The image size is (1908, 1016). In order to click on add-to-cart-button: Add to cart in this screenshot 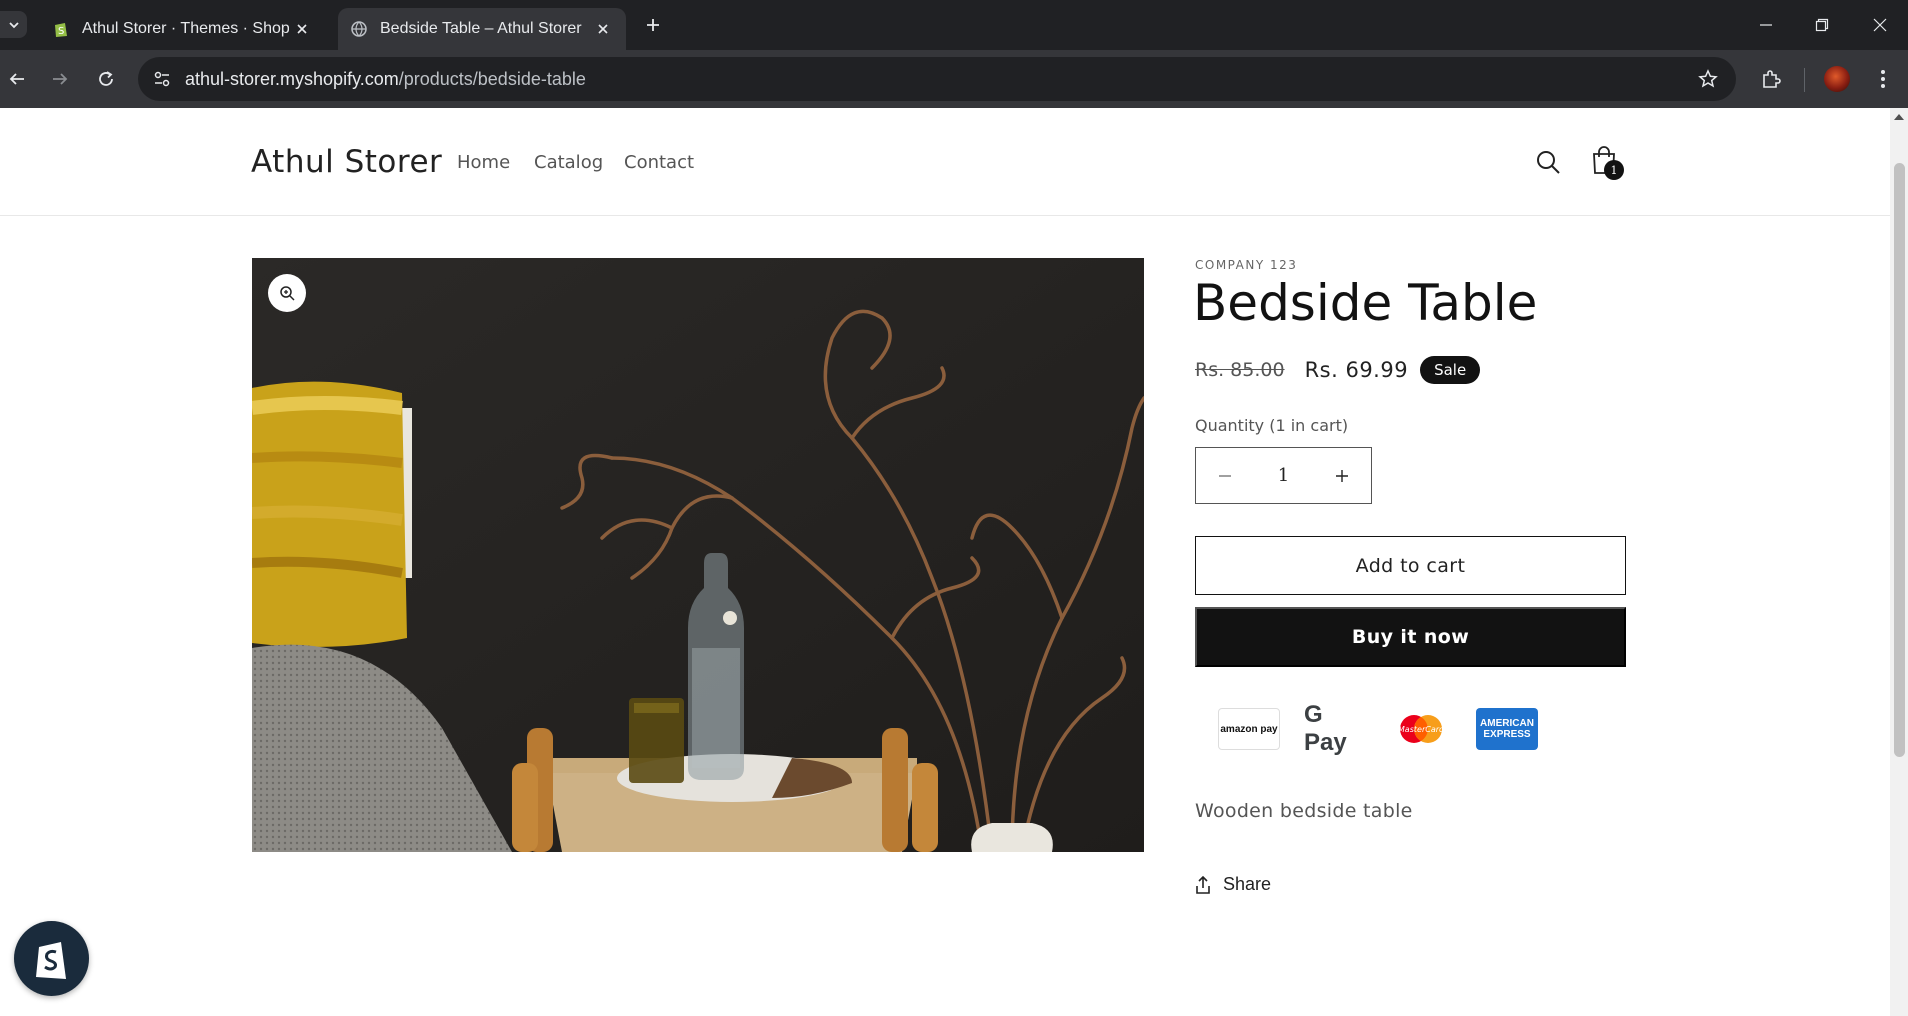, I will do `click(1410, 565)`.